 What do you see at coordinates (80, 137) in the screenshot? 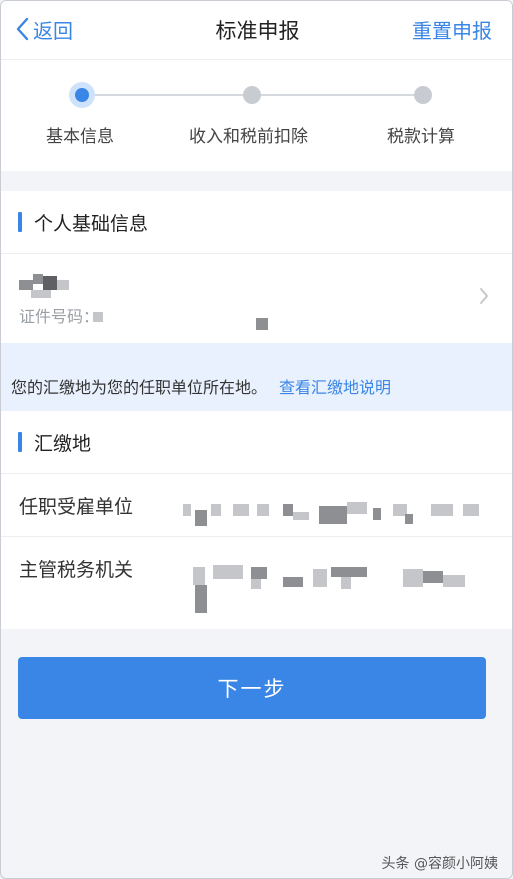
I see `step-label-1: 基本信息` at bounding box center [80, 137].